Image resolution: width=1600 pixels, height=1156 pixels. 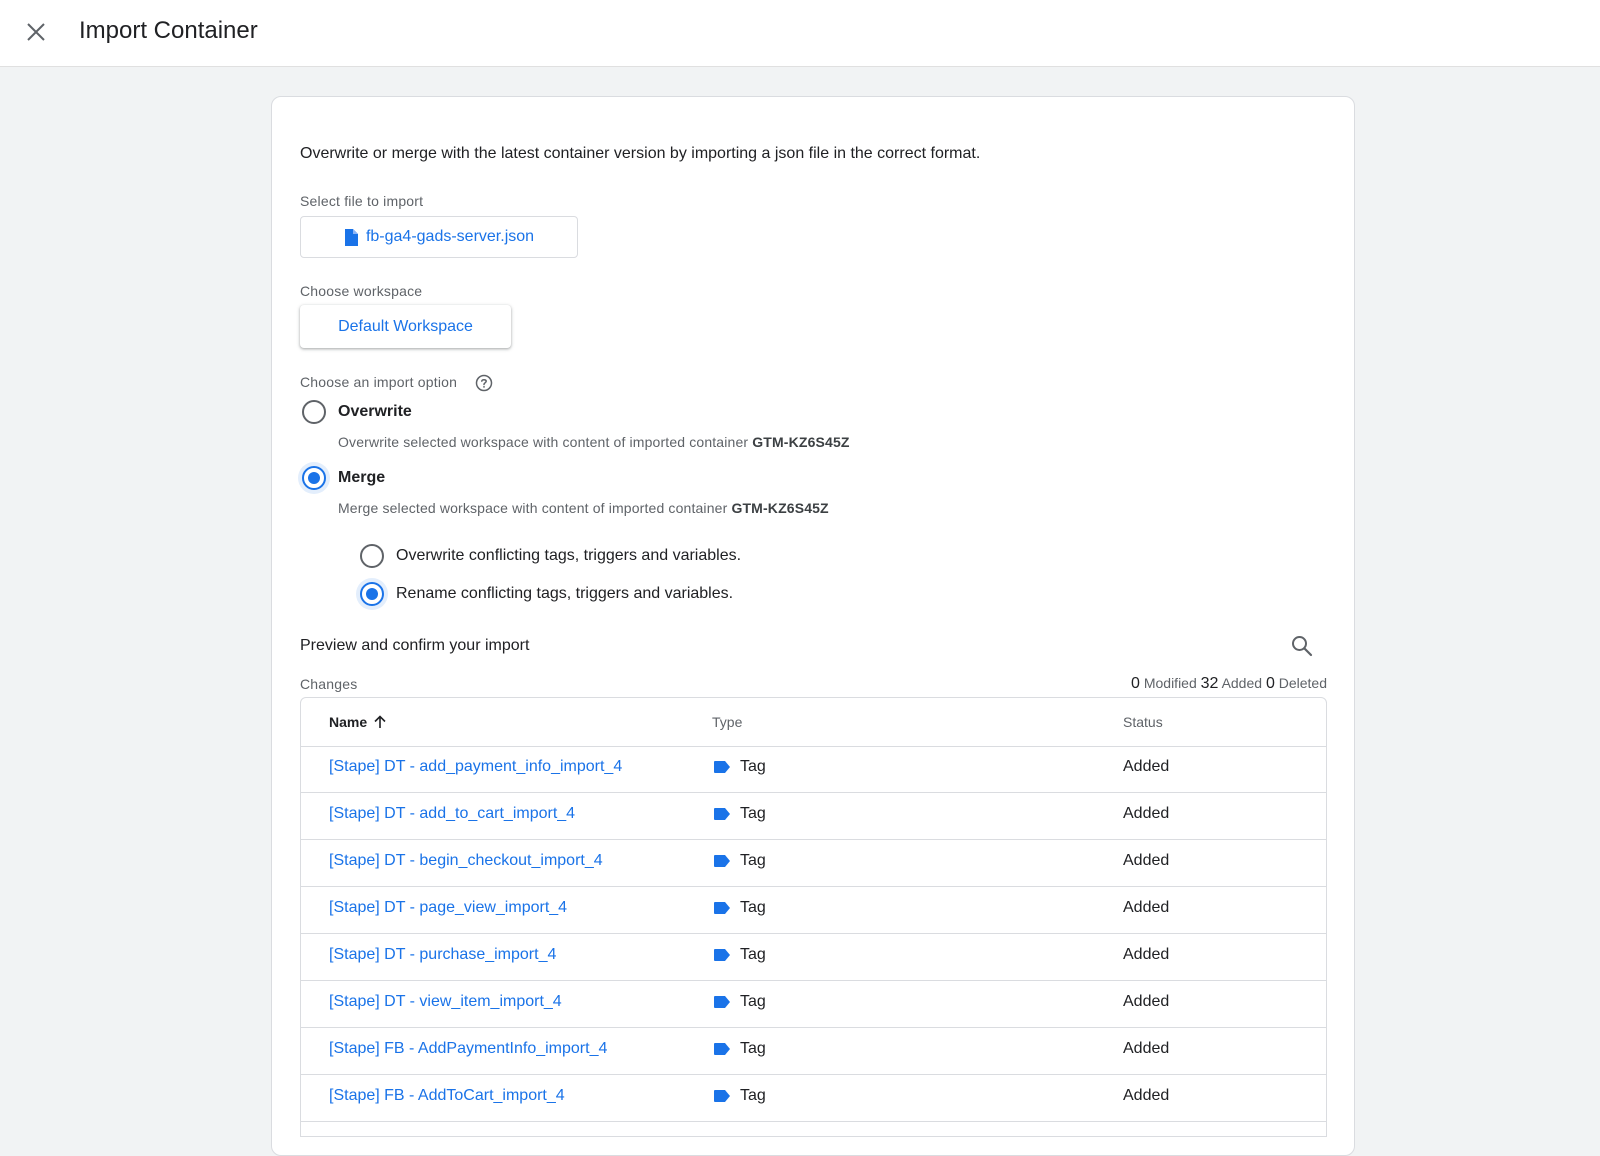 What do you see at coordinates (445, 1002) in the screenshot?
I see `row-name-link: [Stape] DT - view_item_import_4` at bounding box center [445, 1002].